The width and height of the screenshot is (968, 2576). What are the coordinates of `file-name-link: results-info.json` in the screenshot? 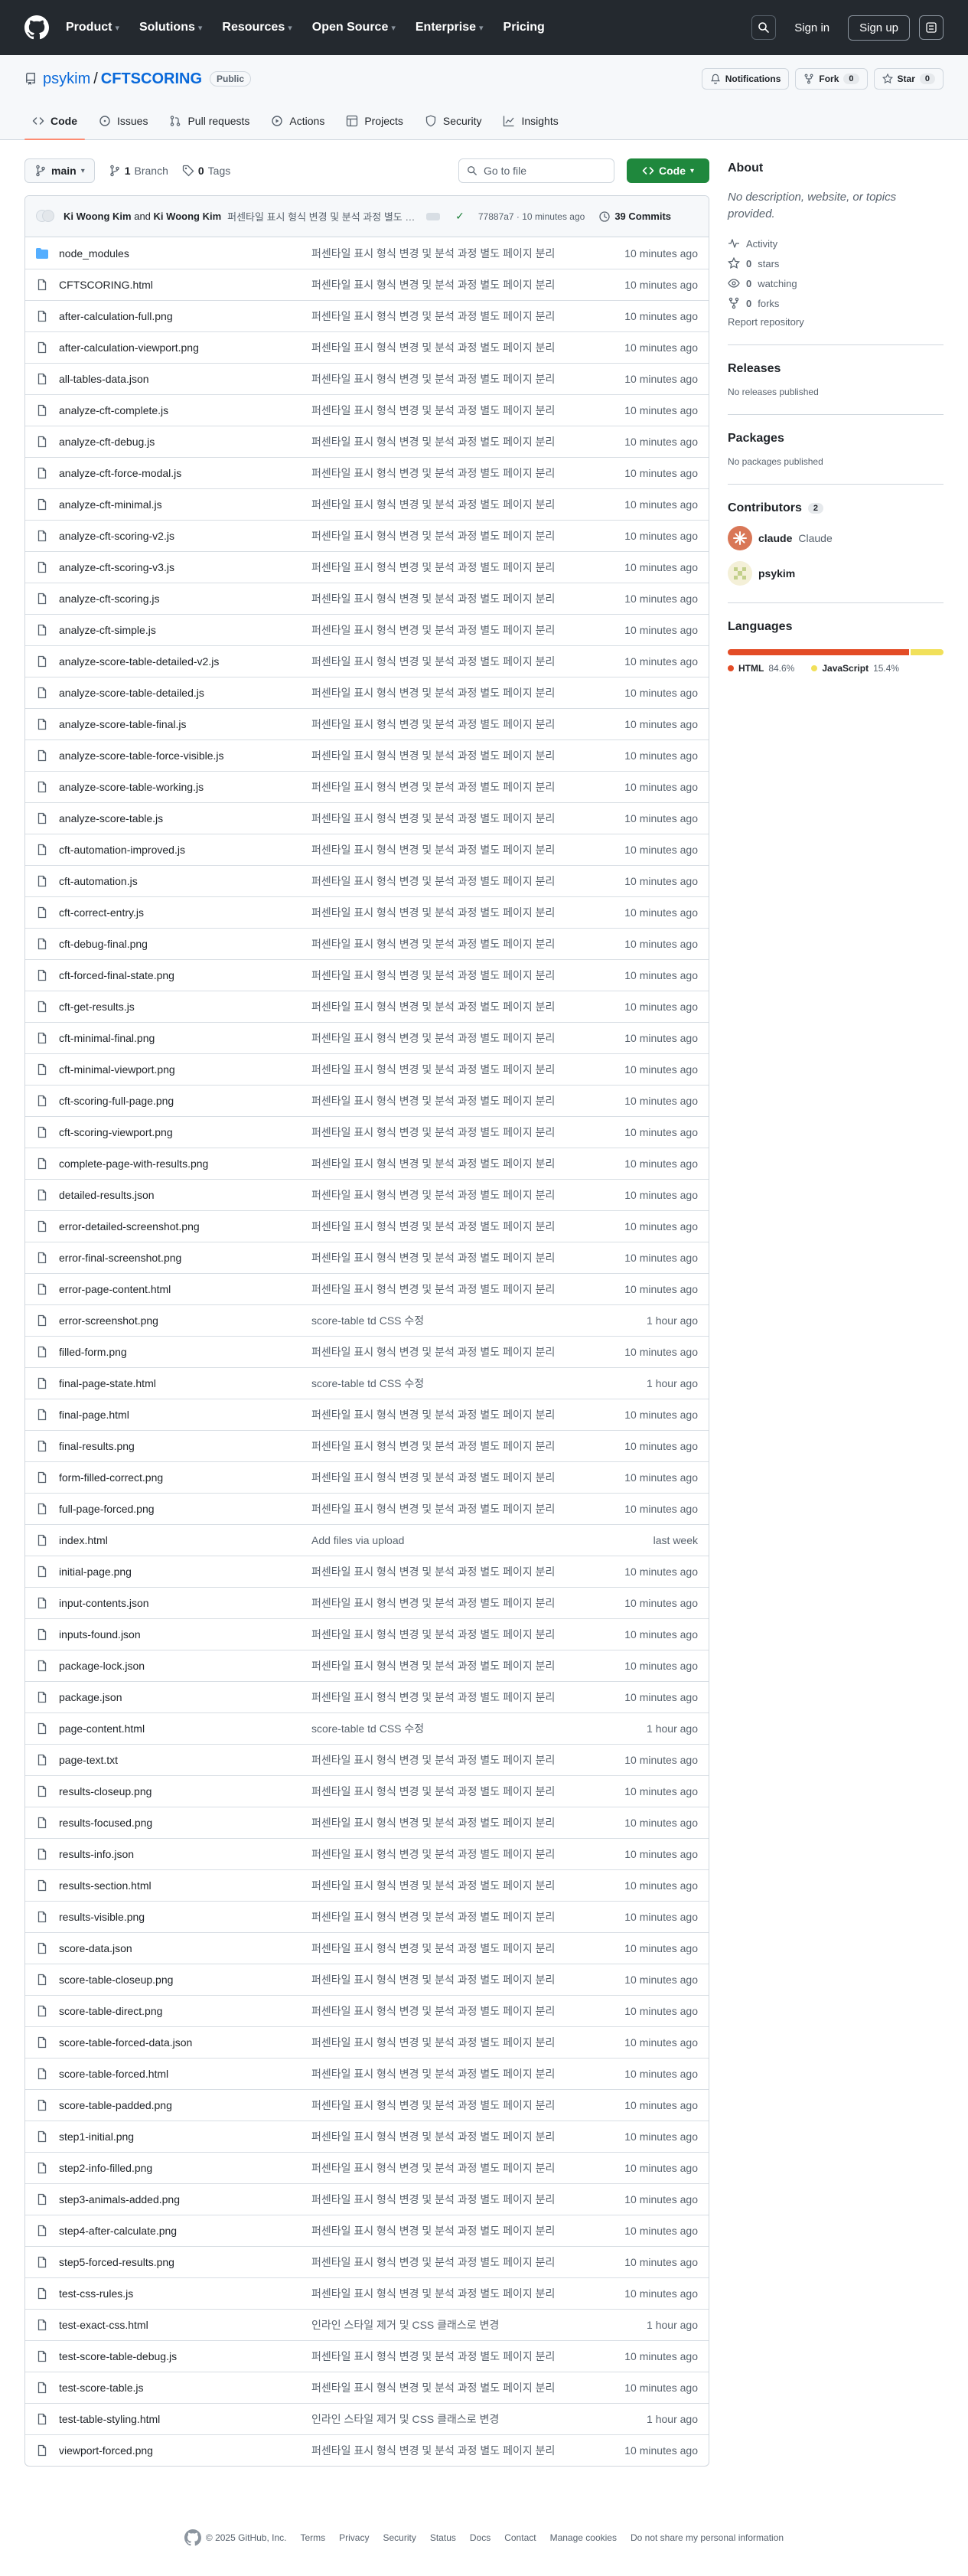 It's located at (185, 1854).